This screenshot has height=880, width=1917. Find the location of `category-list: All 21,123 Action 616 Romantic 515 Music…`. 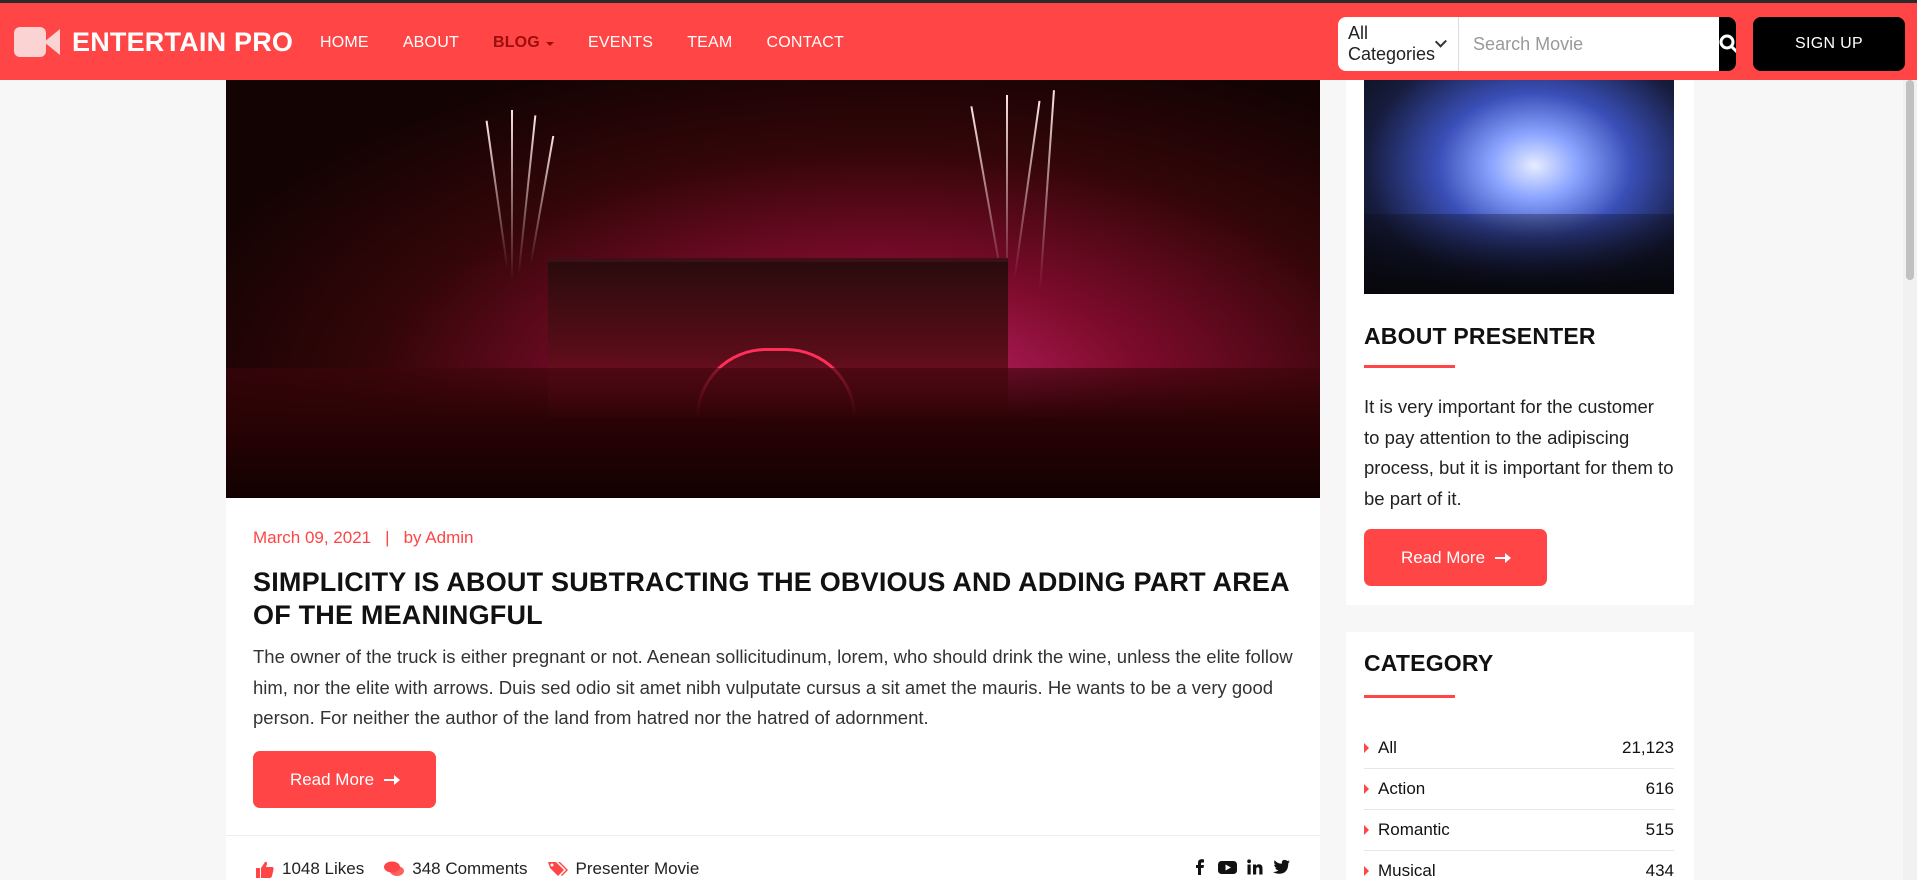

category-list: All 21,123 Action 616 Romantic 515 Music… is located at coordinates (1519, 804).